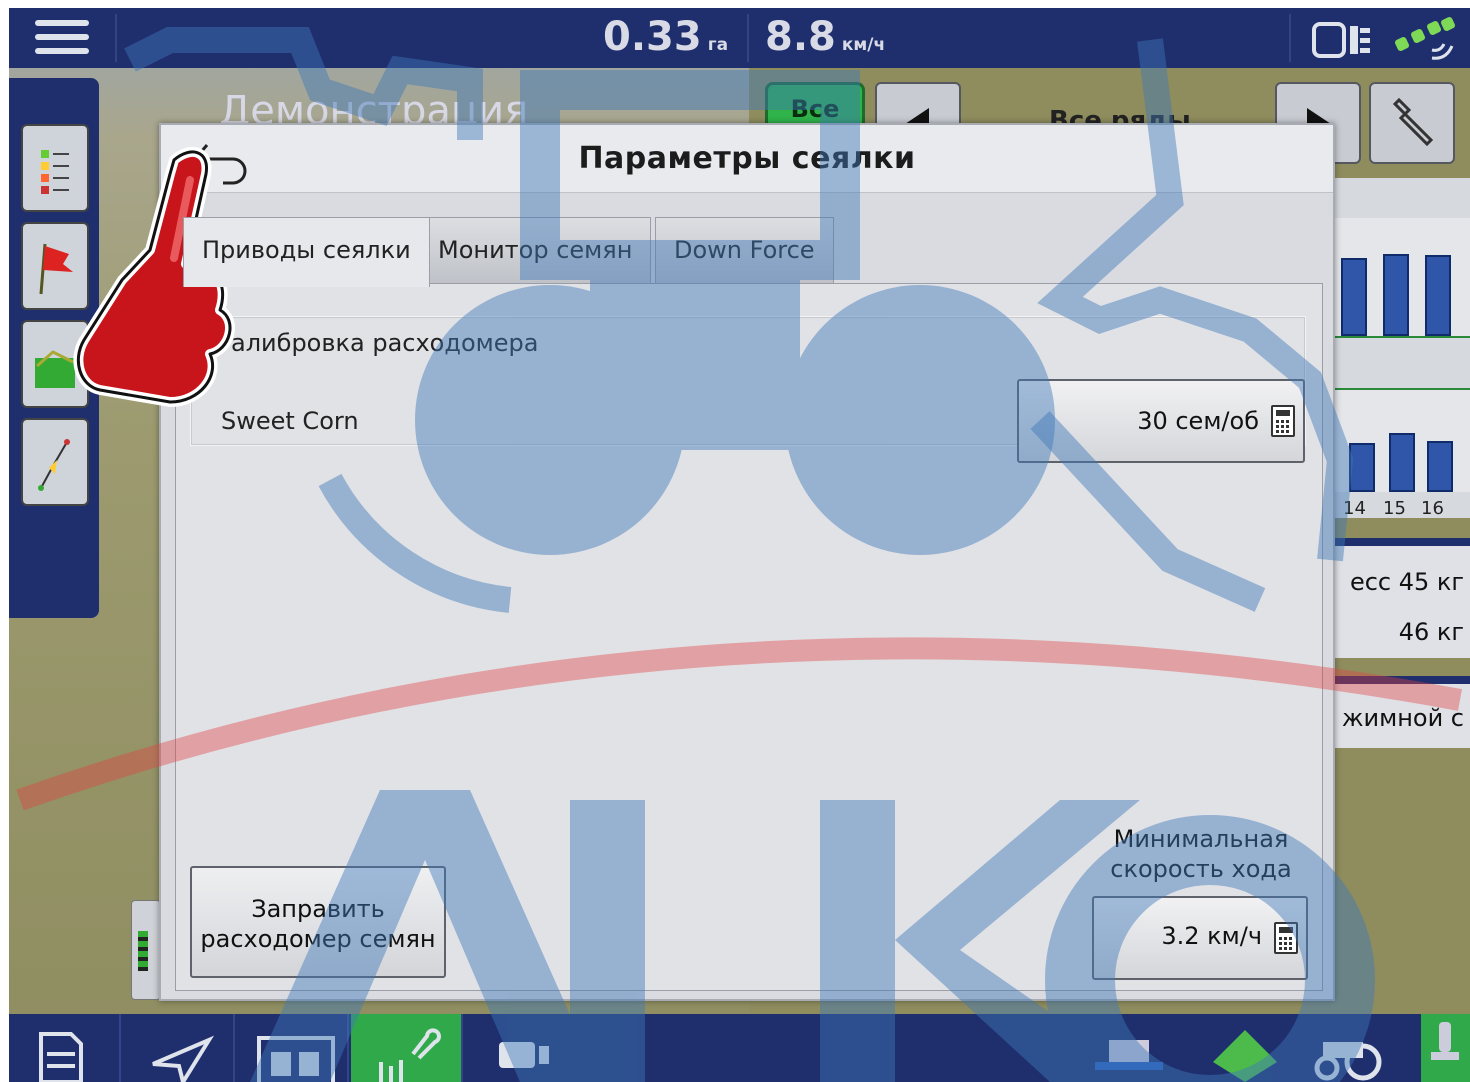 This screenshot has height=1082, width=1470. What do you see at coordinates (524, 1055) in the screenshot?
I see `camera-icon` at bounding box center [524, 1055].